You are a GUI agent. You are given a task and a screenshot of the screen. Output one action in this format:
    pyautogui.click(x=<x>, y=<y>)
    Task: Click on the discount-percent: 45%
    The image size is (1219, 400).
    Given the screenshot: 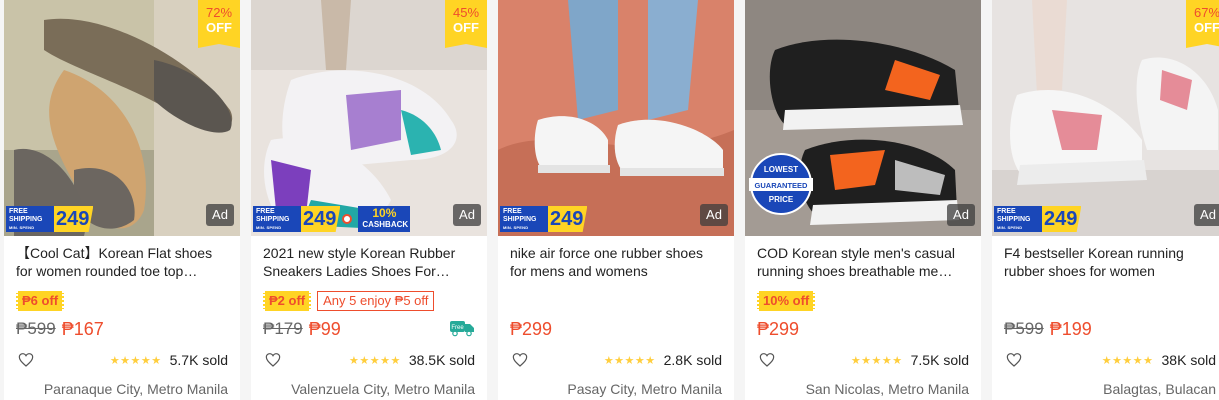 What is the action you would take?
    pyautogui.click(x=466, y=12)
    